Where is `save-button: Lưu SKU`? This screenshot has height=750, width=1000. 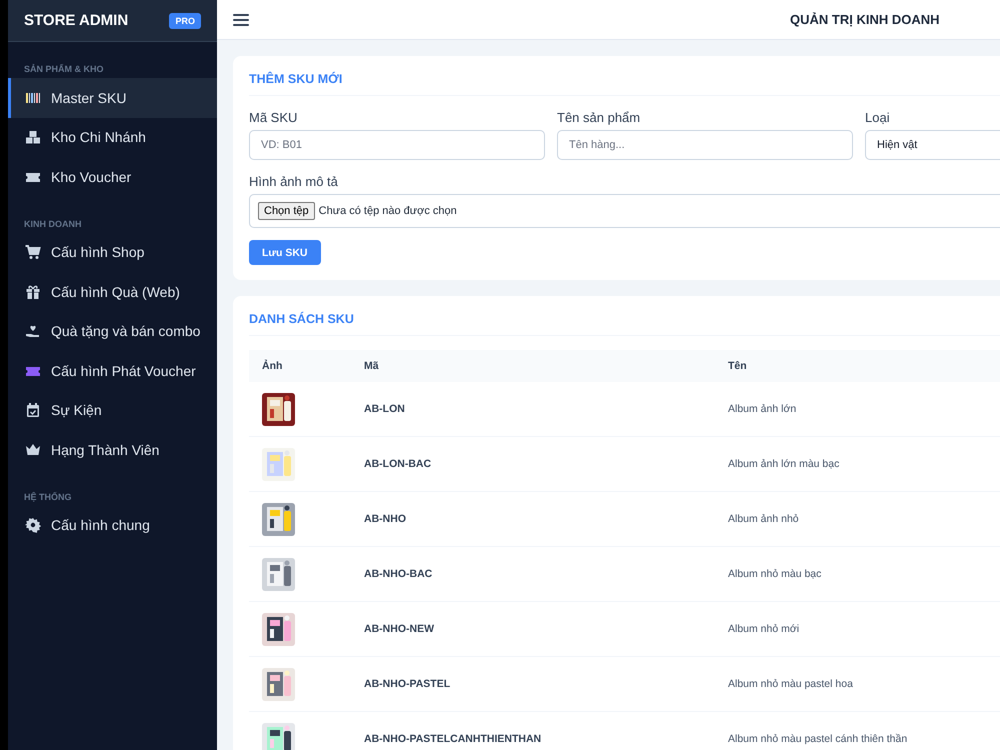
save-button: Lưu SKU is located at coordinates (285, 252).